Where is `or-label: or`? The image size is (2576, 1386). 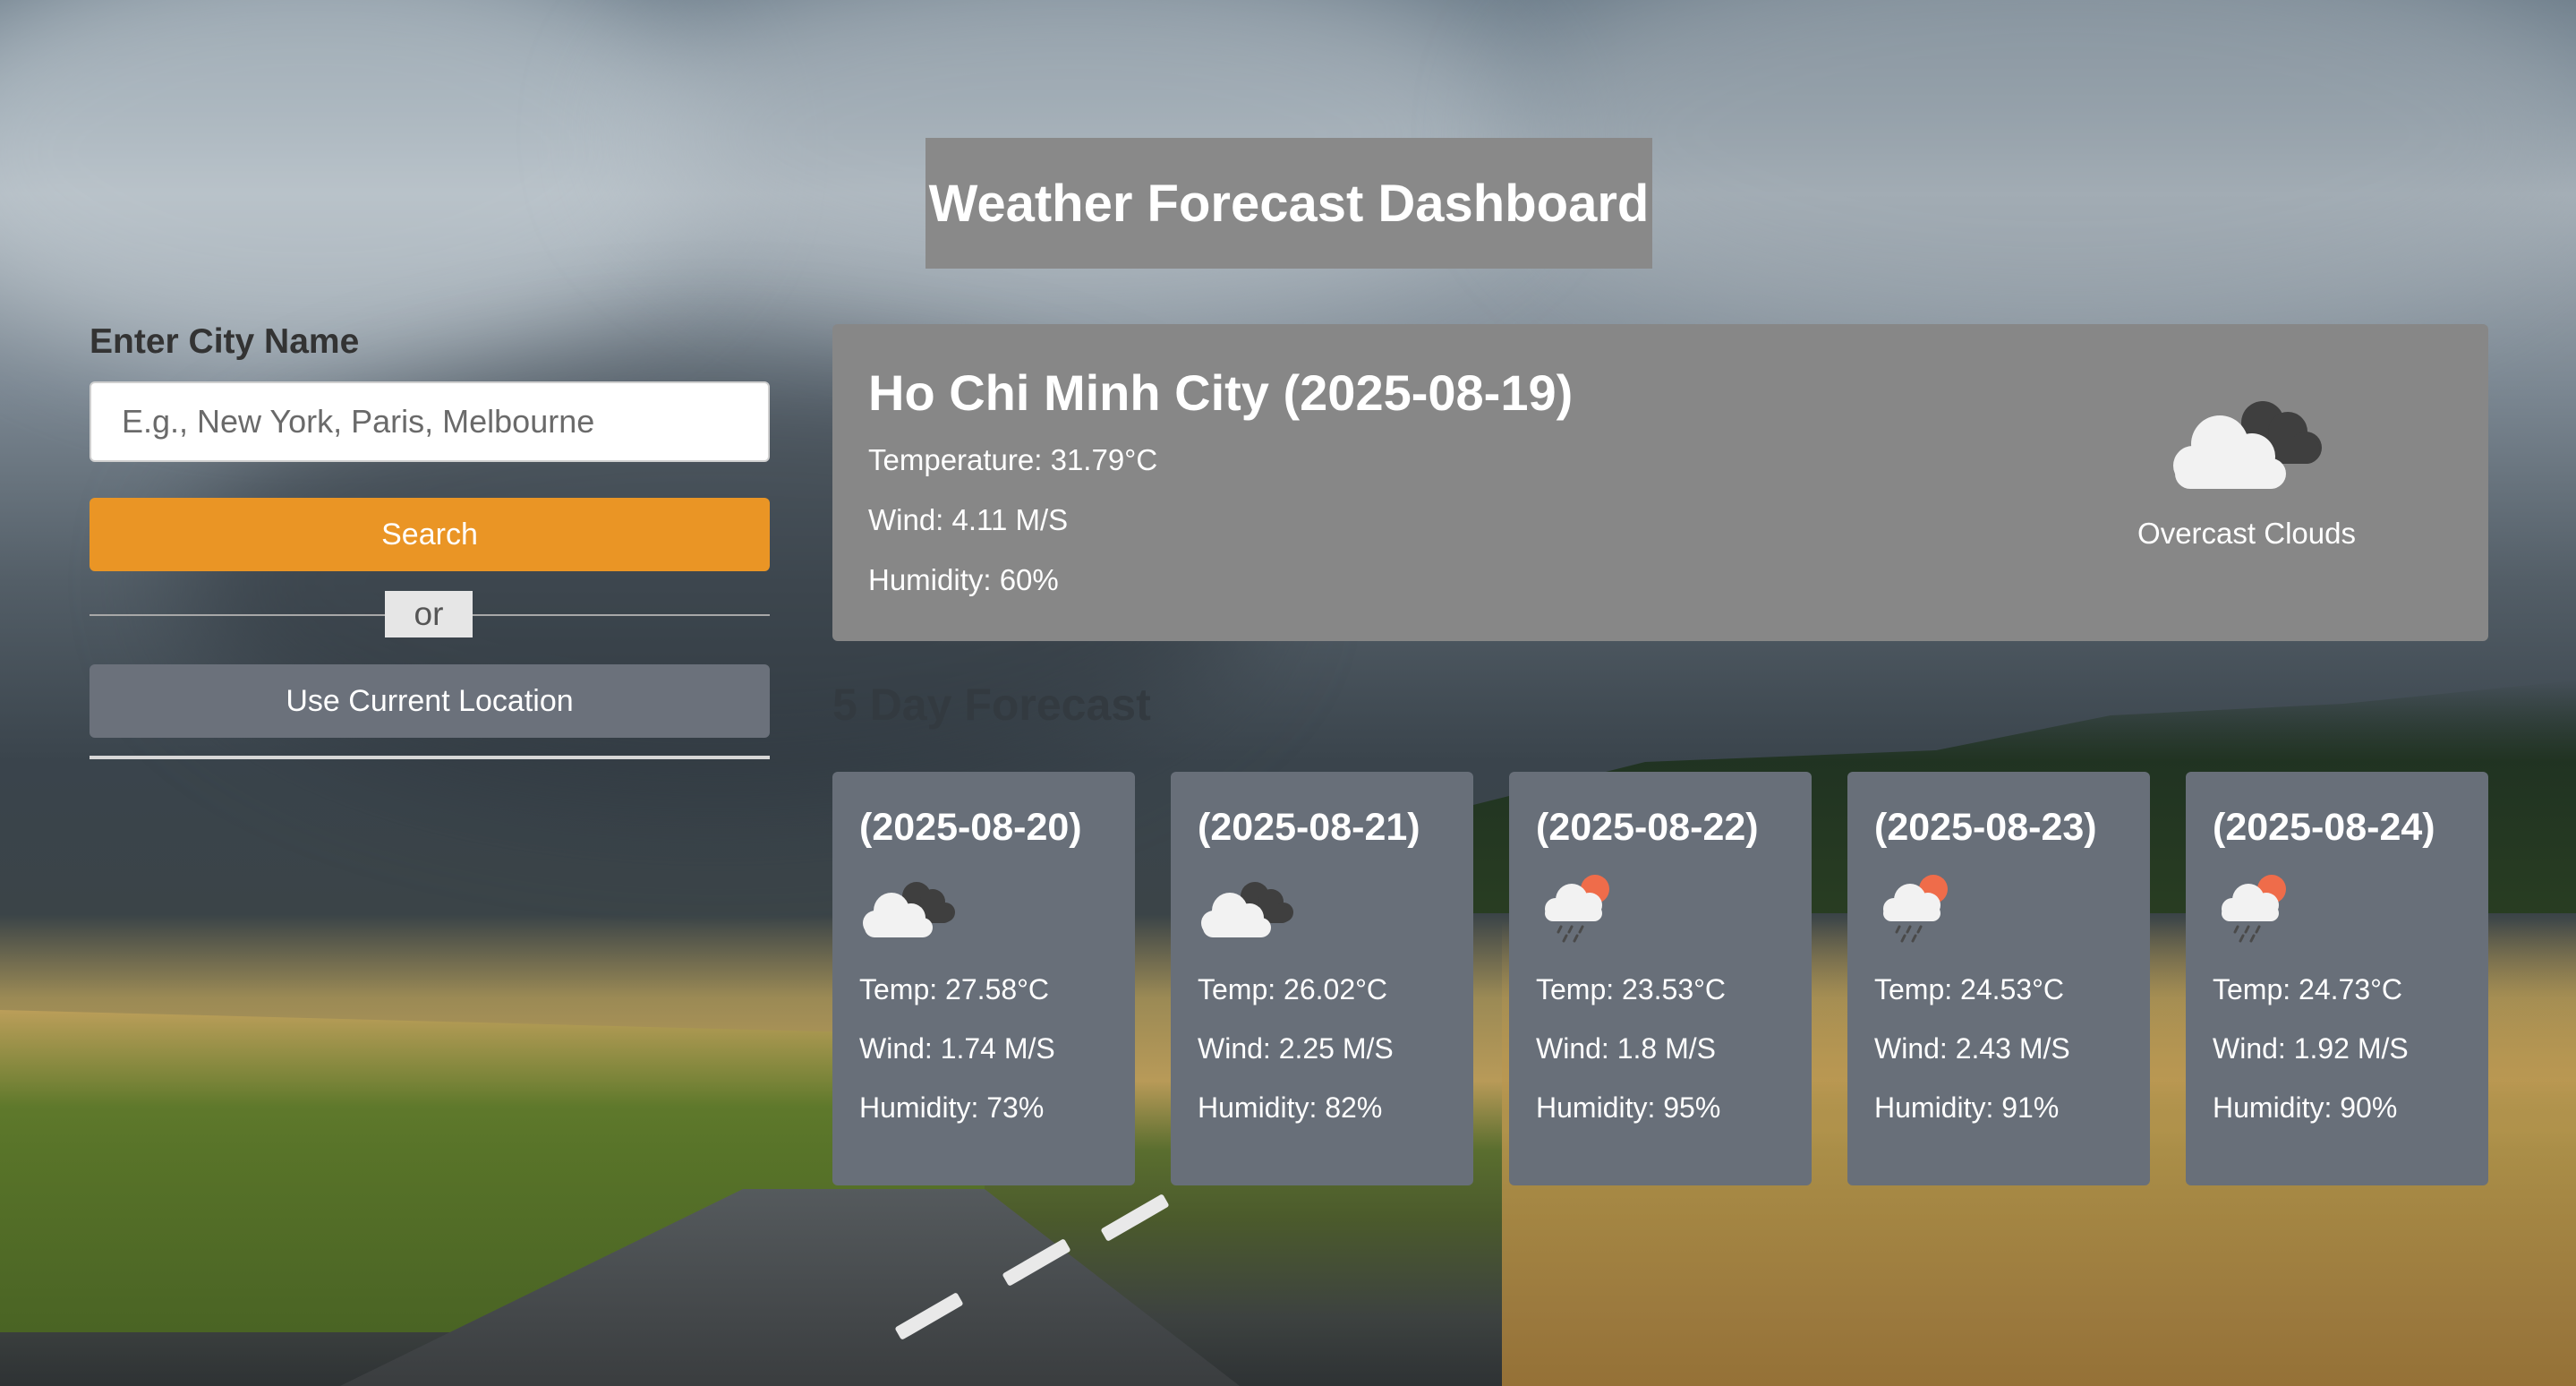
or-label: or is located at coordinates (429, 614).